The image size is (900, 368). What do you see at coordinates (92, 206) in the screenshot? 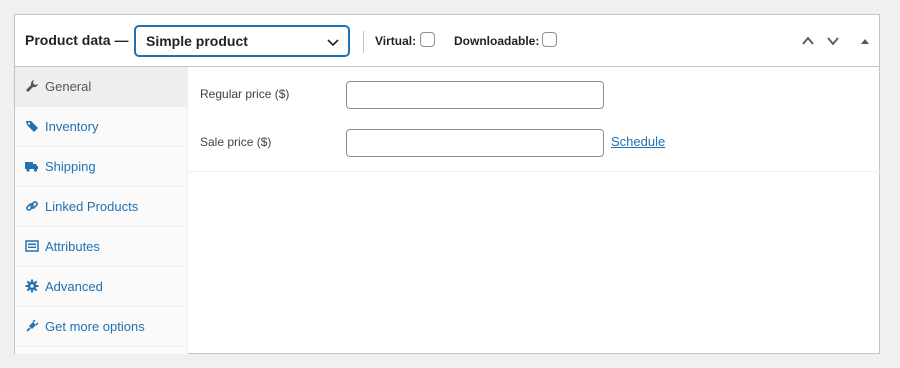
I see `tab-linked-products-label: Linked Products` at bounding box center [92, 206].